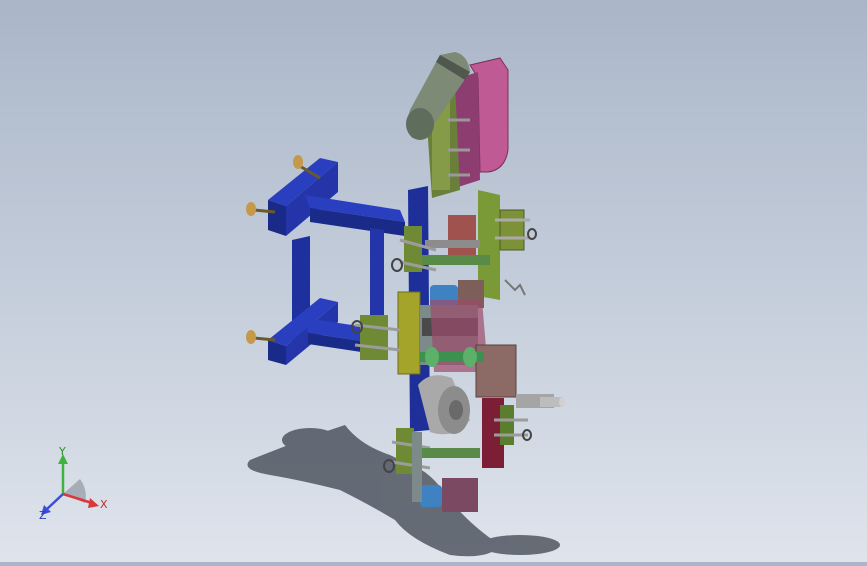 This screenshot has height=566, width=867. What do you see at coordinates (55, 501) in the screenshot?
I see `z-axis-icon` at bounding box center [55, 501].